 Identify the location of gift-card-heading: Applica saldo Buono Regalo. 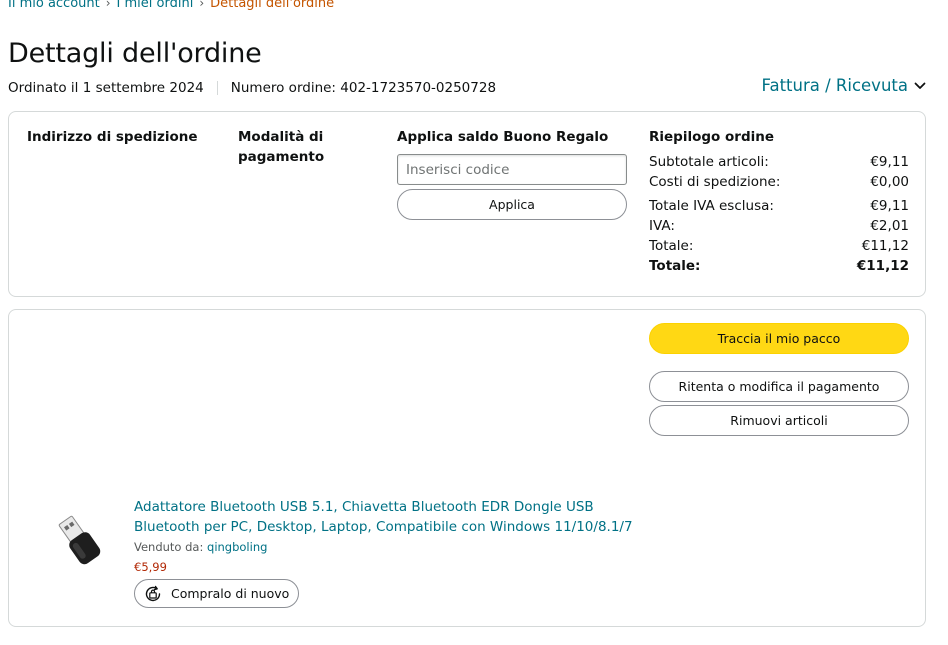
(503, 137).